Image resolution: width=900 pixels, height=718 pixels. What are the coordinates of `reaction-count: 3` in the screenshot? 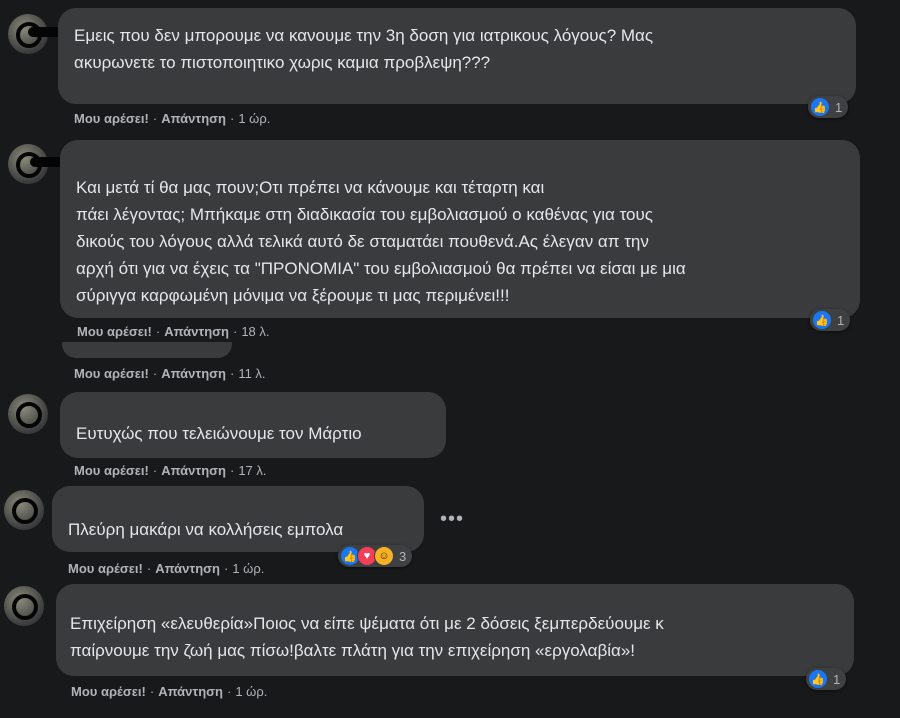 It's located at (403, 556).